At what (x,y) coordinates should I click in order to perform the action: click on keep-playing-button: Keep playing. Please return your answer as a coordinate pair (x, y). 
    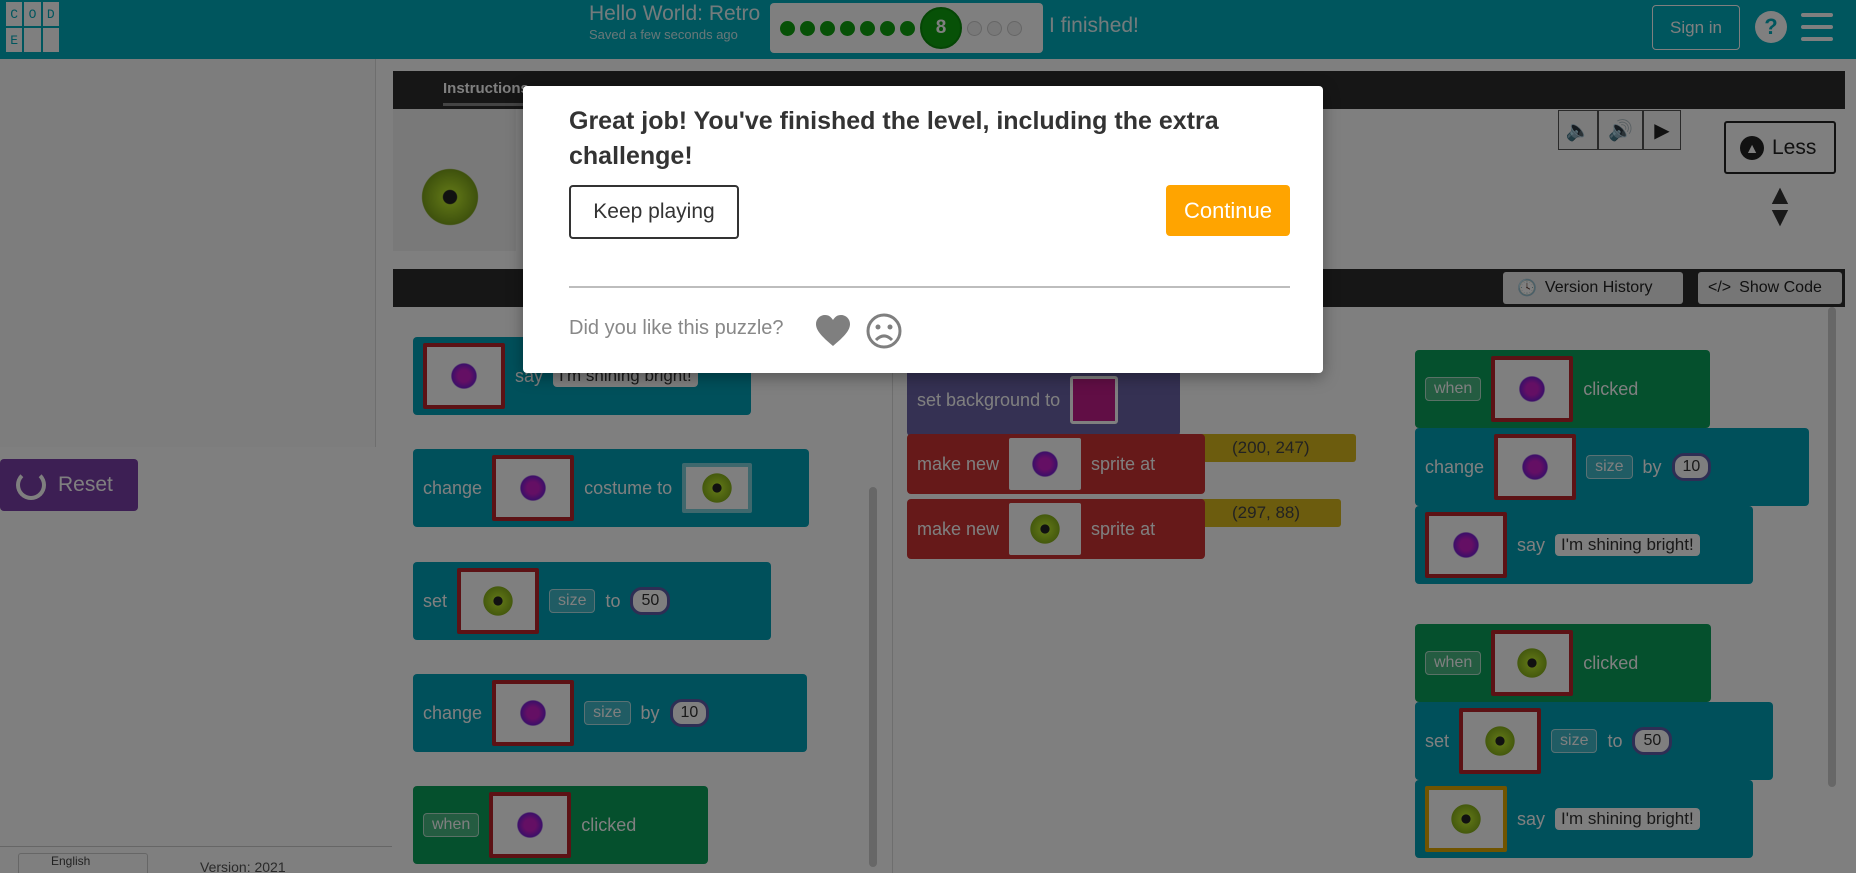
    Looking at the image, I should click on (654, 212).